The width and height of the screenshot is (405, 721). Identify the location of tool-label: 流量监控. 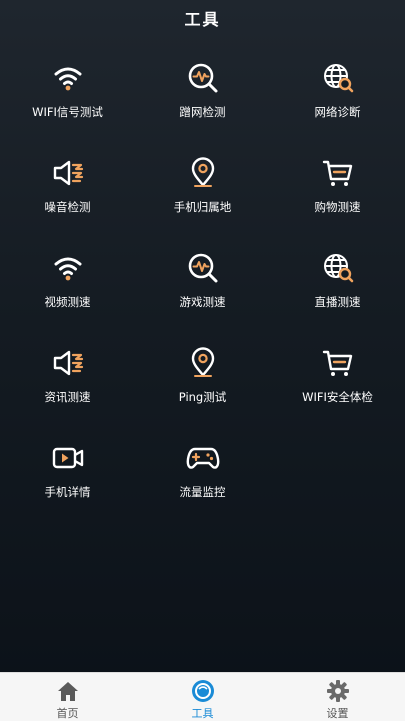
(202, 492).